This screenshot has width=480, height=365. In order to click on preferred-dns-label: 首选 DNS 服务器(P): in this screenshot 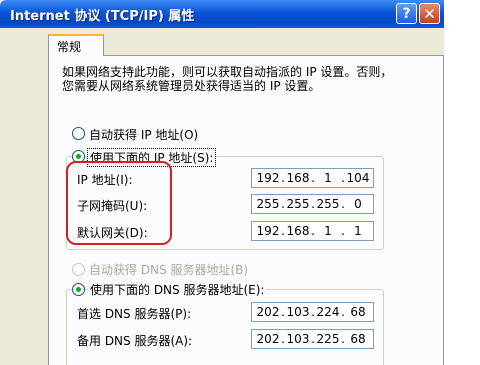, I will do `click(134, 314)`.